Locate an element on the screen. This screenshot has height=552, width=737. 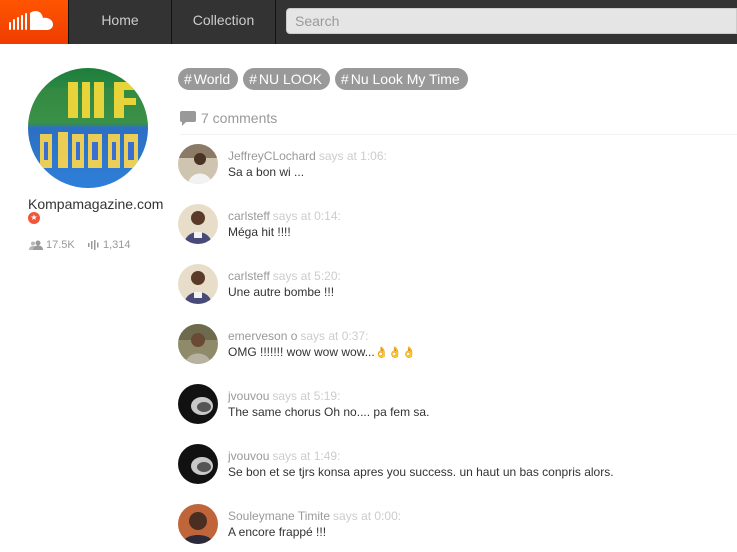
nav-home: Home is located at coordinates (120, 22).